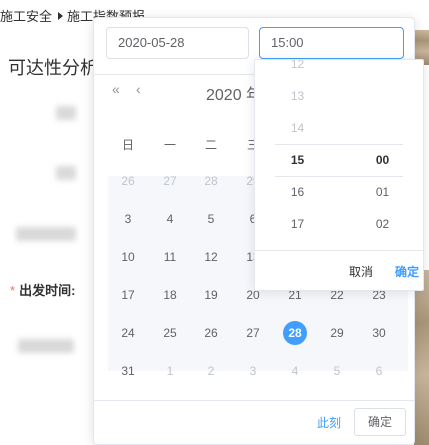 The image size is (429, 445). I want to click on calendar-day: 6, so click(379, 371).